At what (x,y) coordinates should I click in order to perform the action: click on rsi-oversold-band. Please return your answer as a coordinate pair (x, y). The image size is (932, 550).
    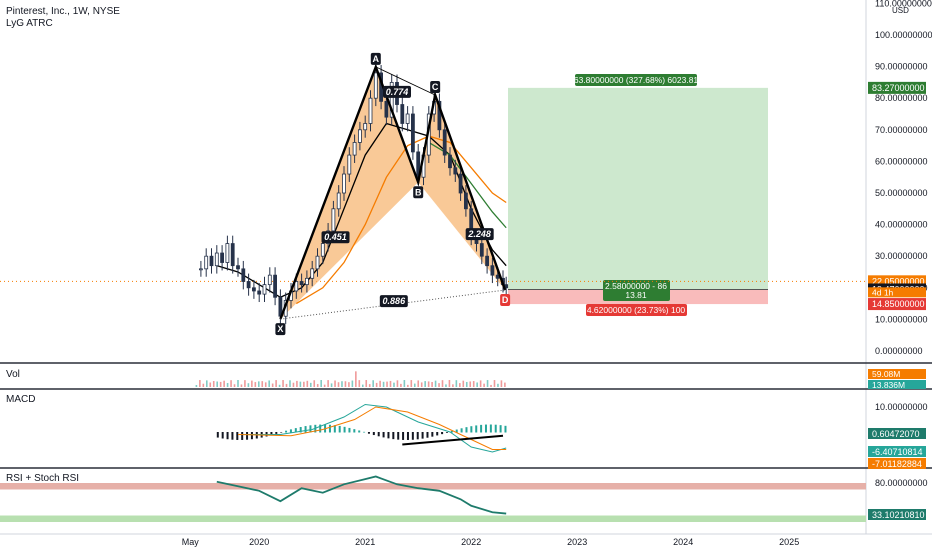
    Looking at the image, I should click on (433, 518).